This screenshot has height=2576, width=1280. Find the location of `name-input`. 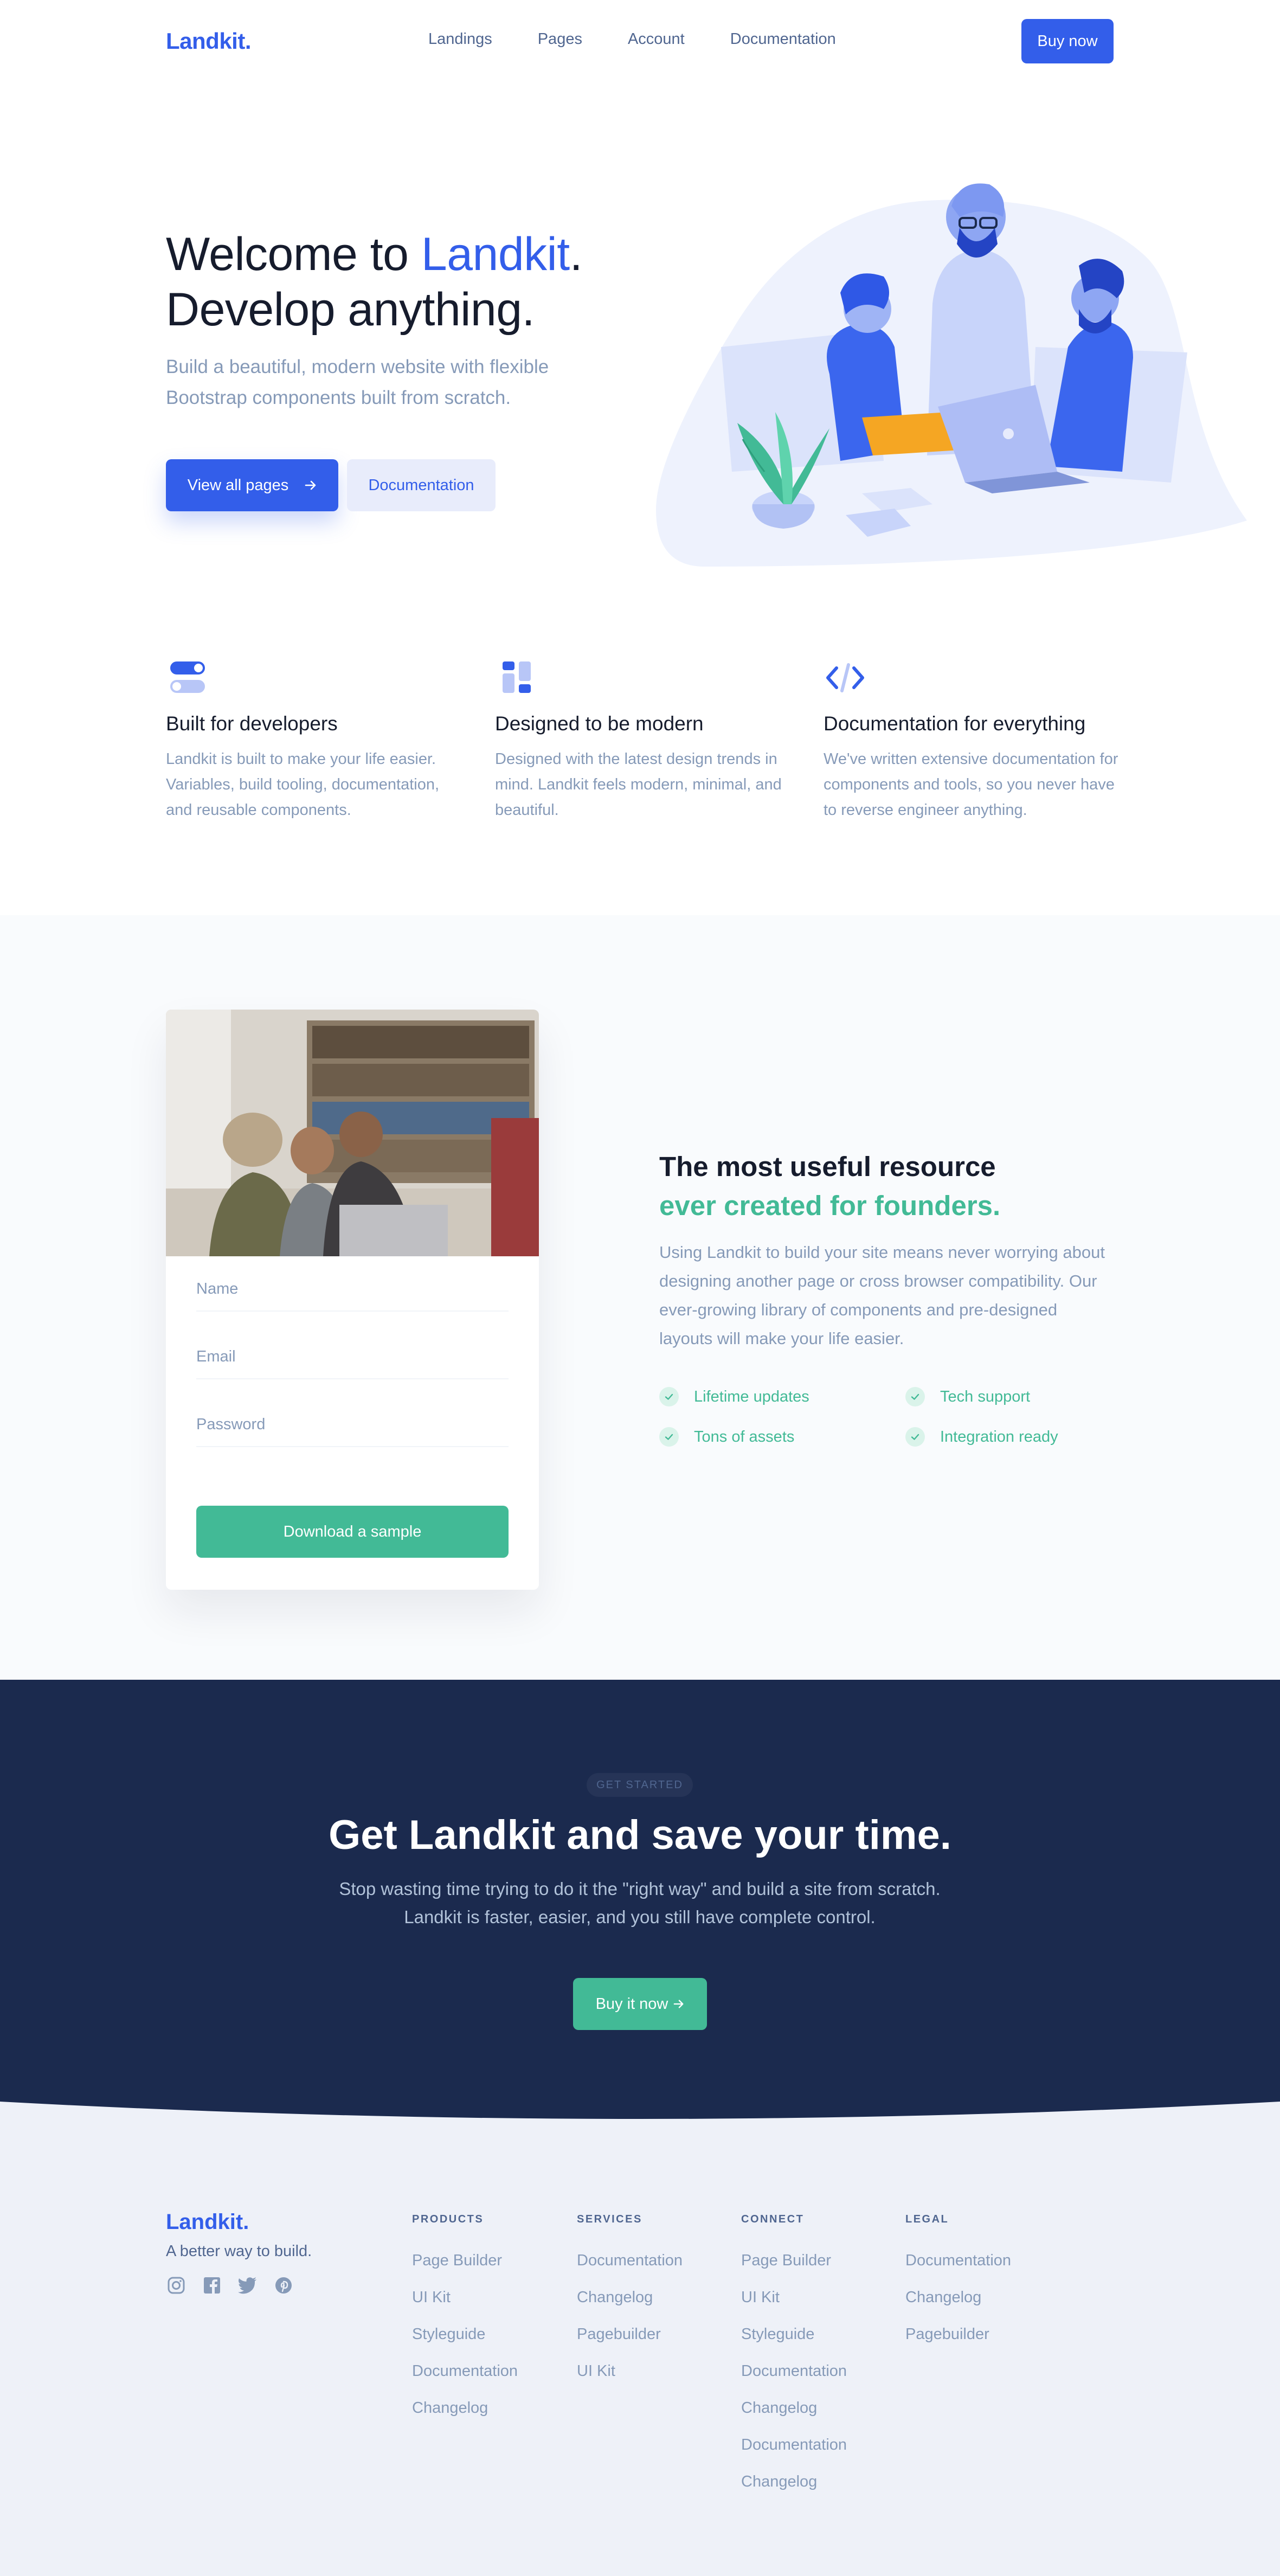

name-input is located at coordinates (352, 1289).